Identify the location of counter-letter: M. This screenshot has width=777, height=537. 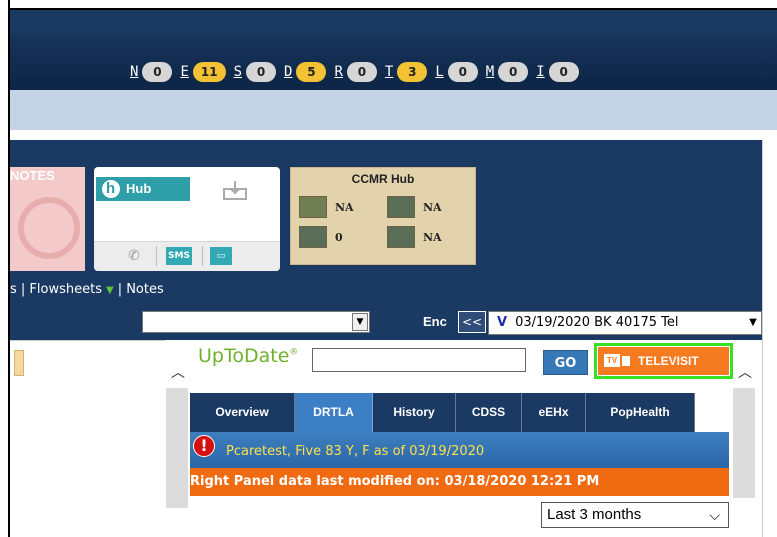
(490, 72).